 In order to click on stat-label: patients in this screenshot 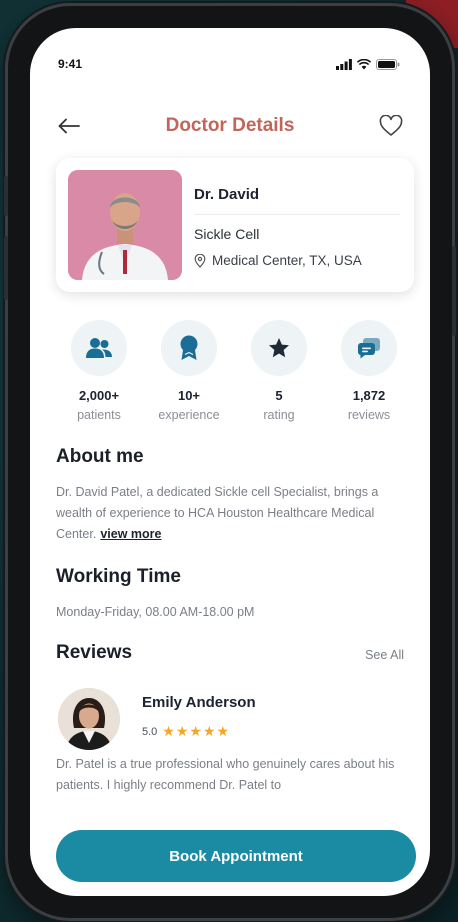, I will do `click(99, 415)`.